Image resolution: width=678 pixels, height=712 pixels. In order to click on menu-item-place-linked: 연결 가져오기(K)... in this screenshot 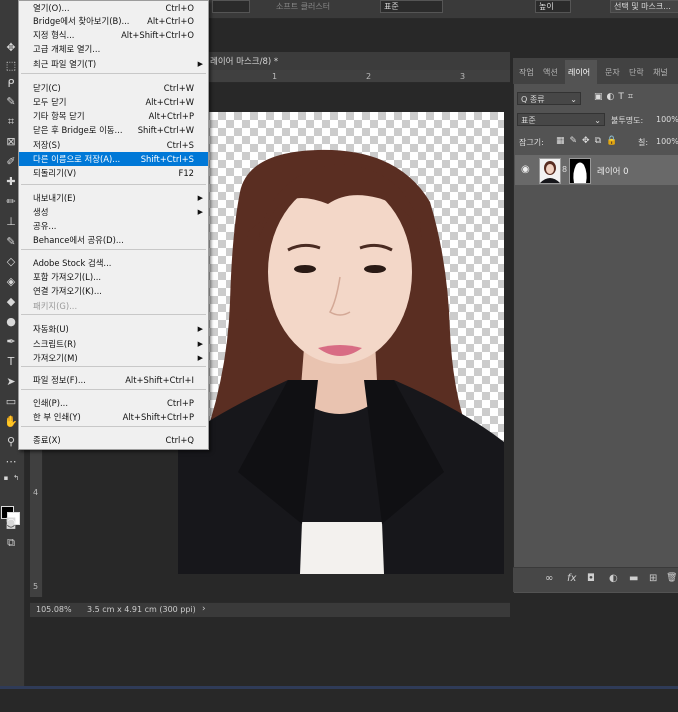, I will do `click(113, 291)`.